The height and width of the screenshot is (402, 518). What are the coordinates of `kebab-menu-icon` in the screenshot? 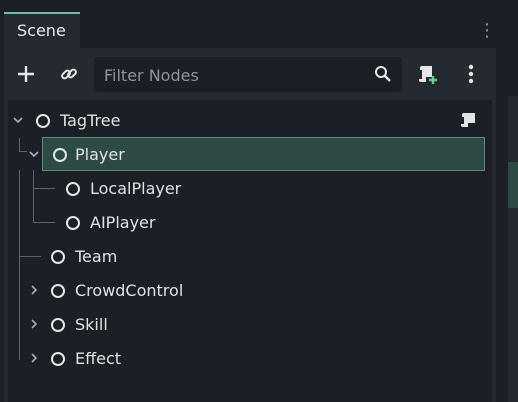 It's located at (471, 74).